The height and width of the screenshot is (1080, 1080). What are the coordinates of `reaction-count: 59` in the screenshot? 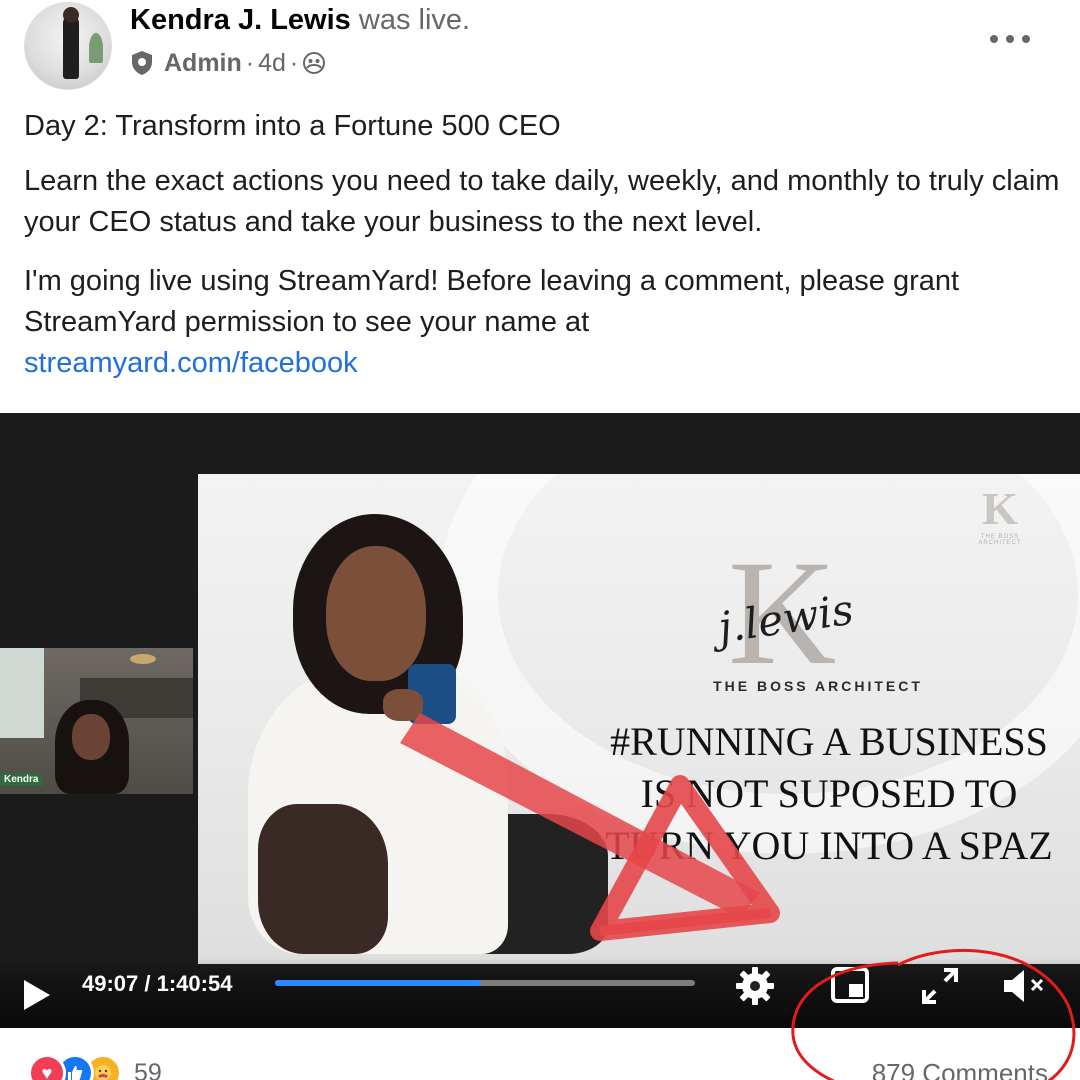 It's located at (148, 1069).